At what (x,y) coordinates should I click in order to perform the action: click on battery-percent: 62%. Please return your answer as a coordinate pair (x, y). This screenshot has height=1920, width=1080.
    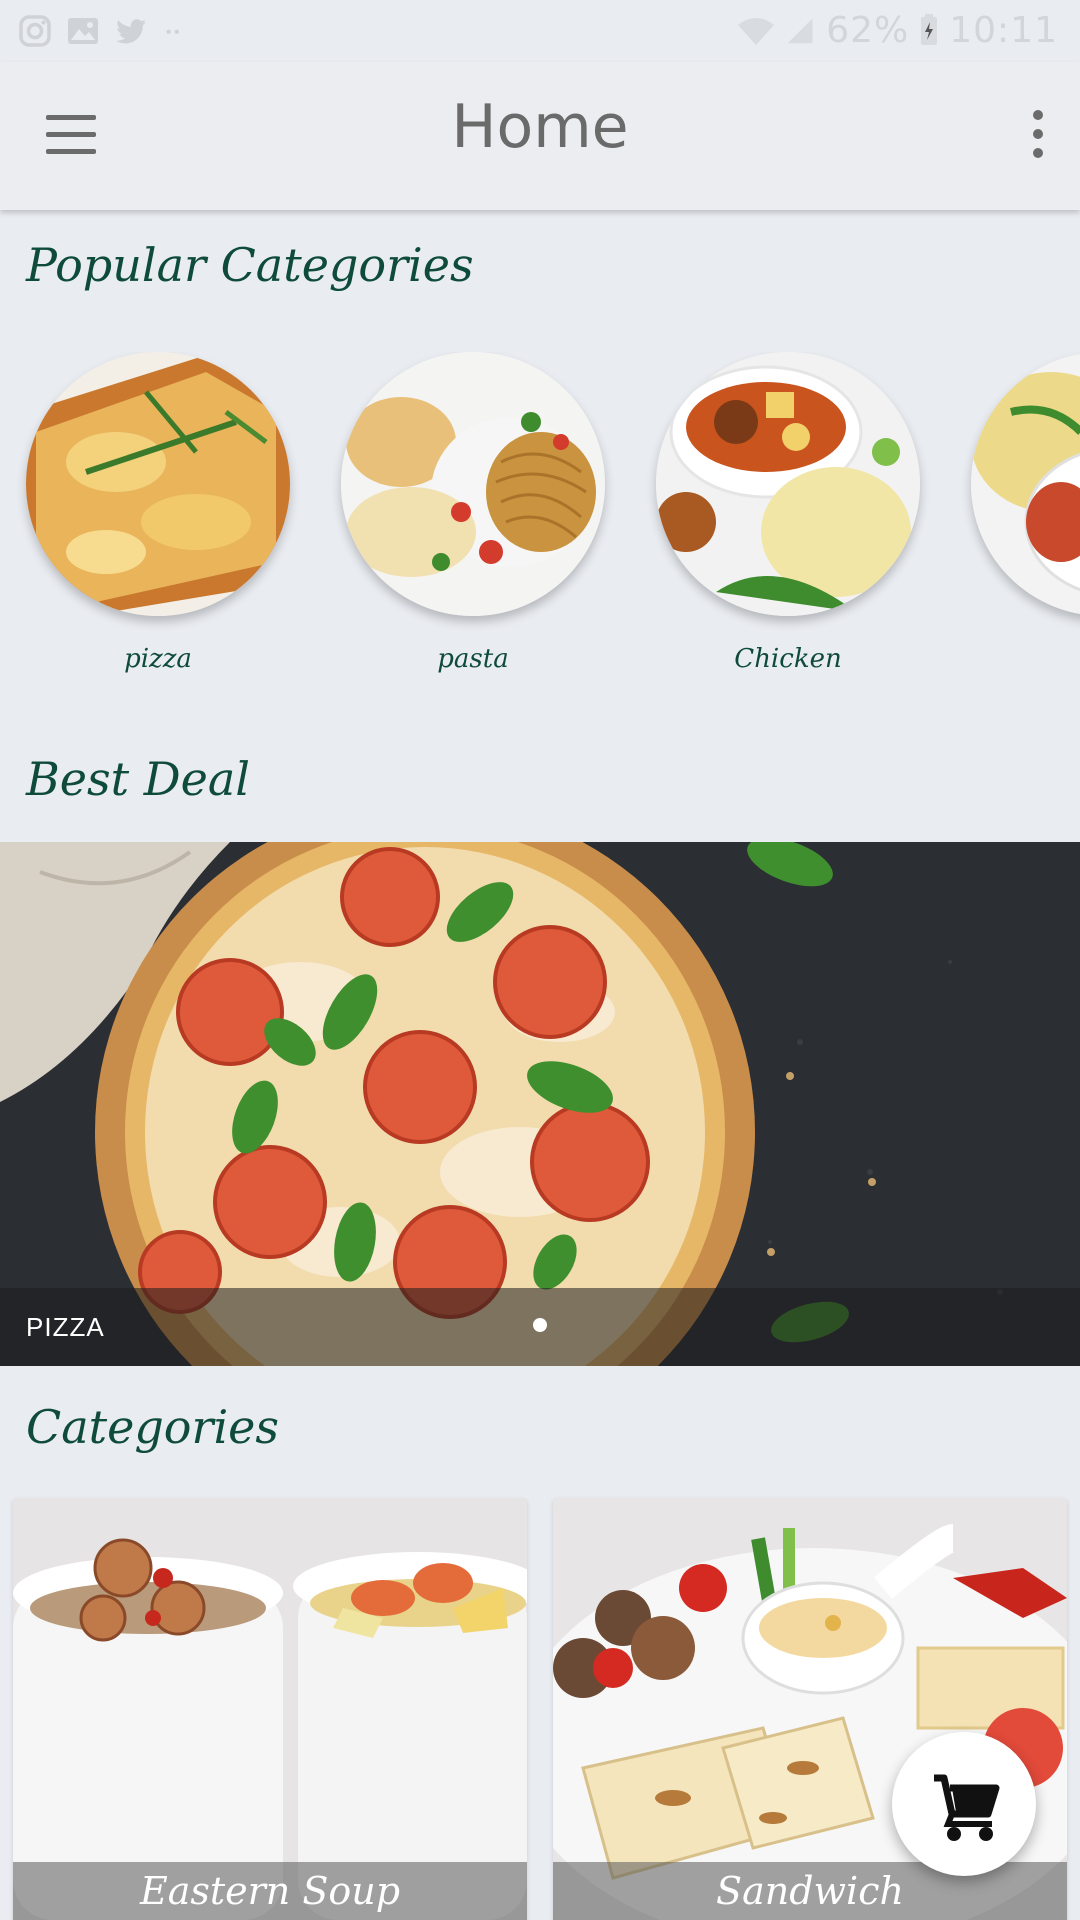
    Looking at the image, I should click on (868, 30).